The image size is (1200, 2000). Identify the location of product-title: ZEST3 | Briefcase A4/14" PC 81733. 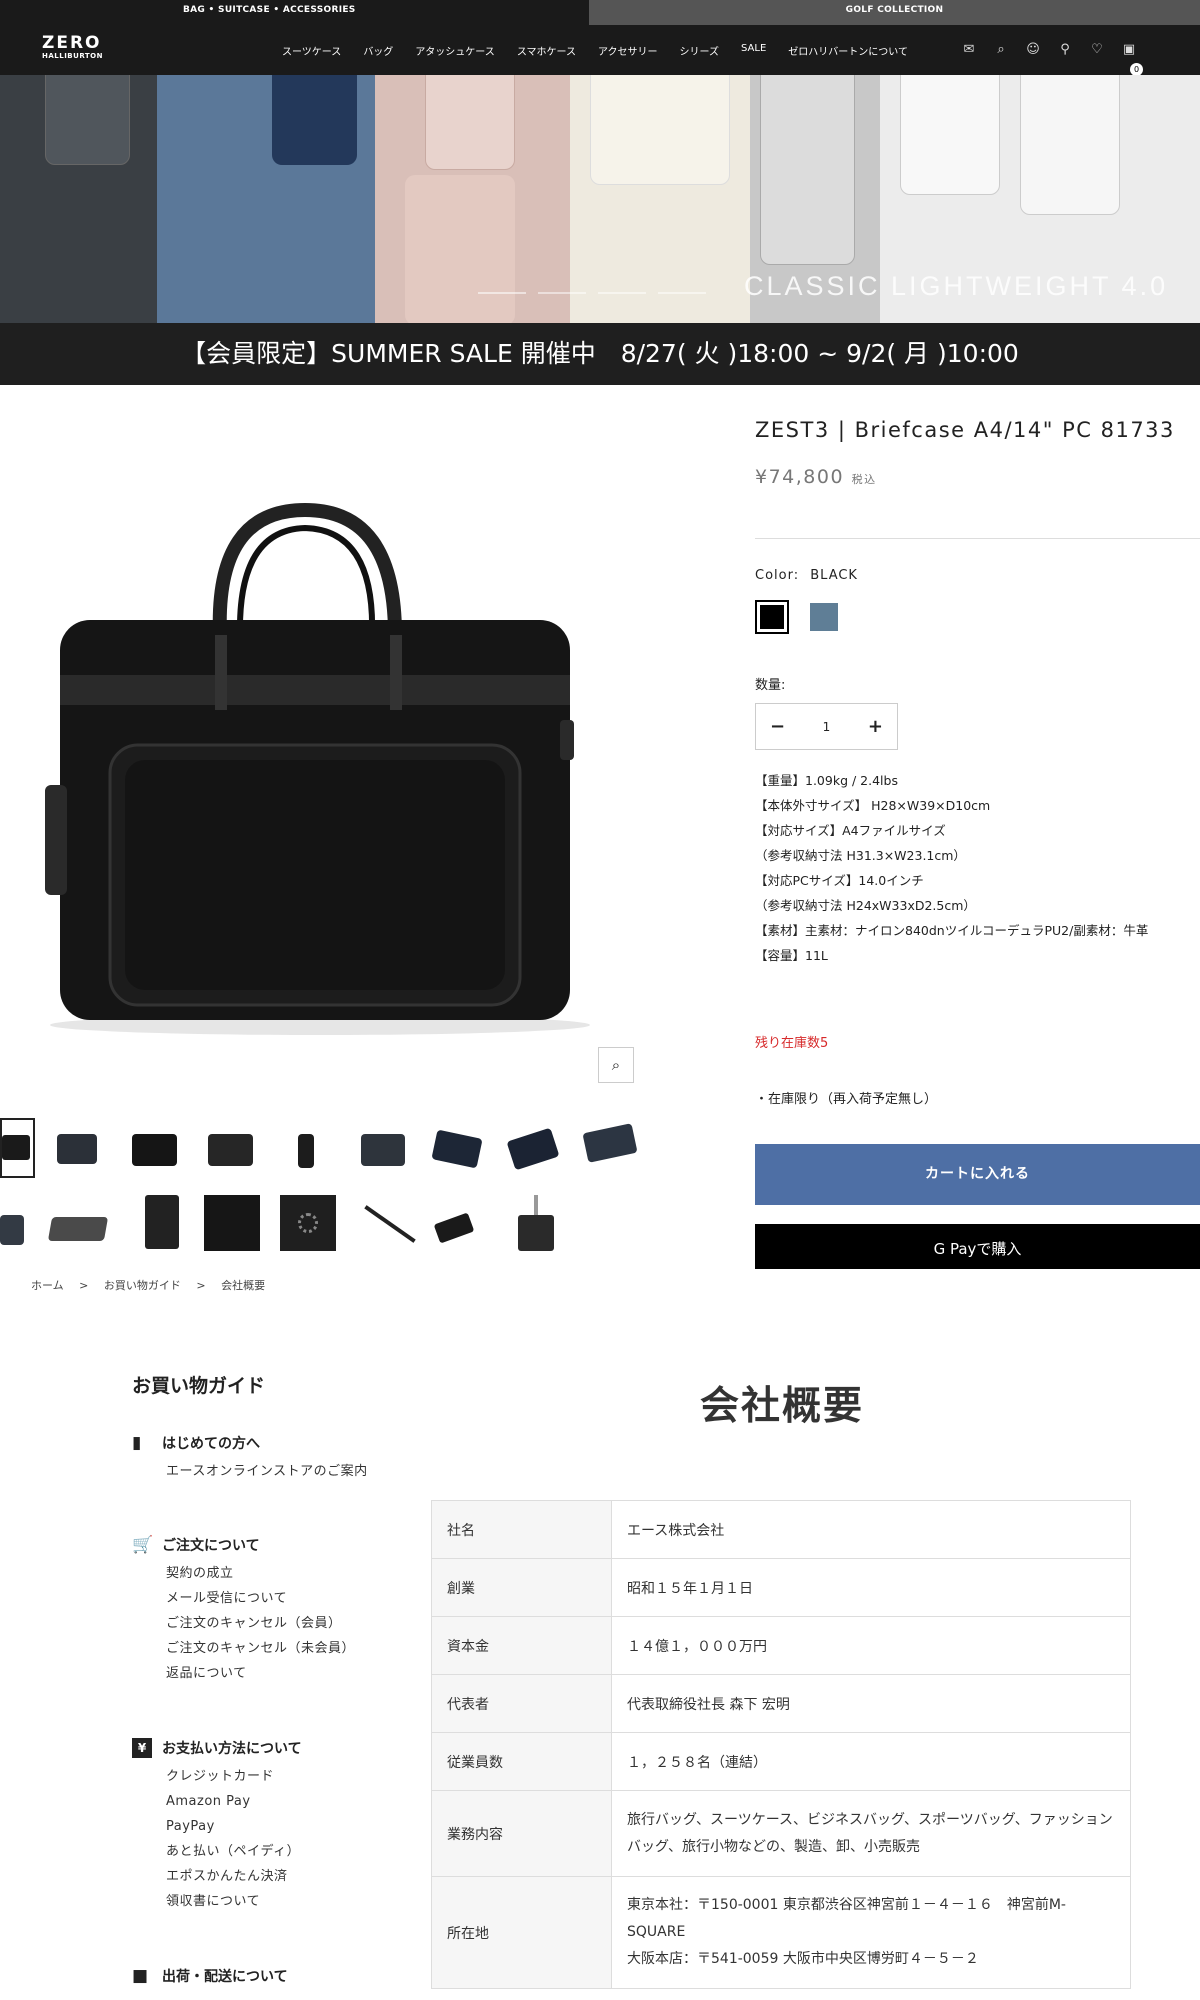
(965, 430).